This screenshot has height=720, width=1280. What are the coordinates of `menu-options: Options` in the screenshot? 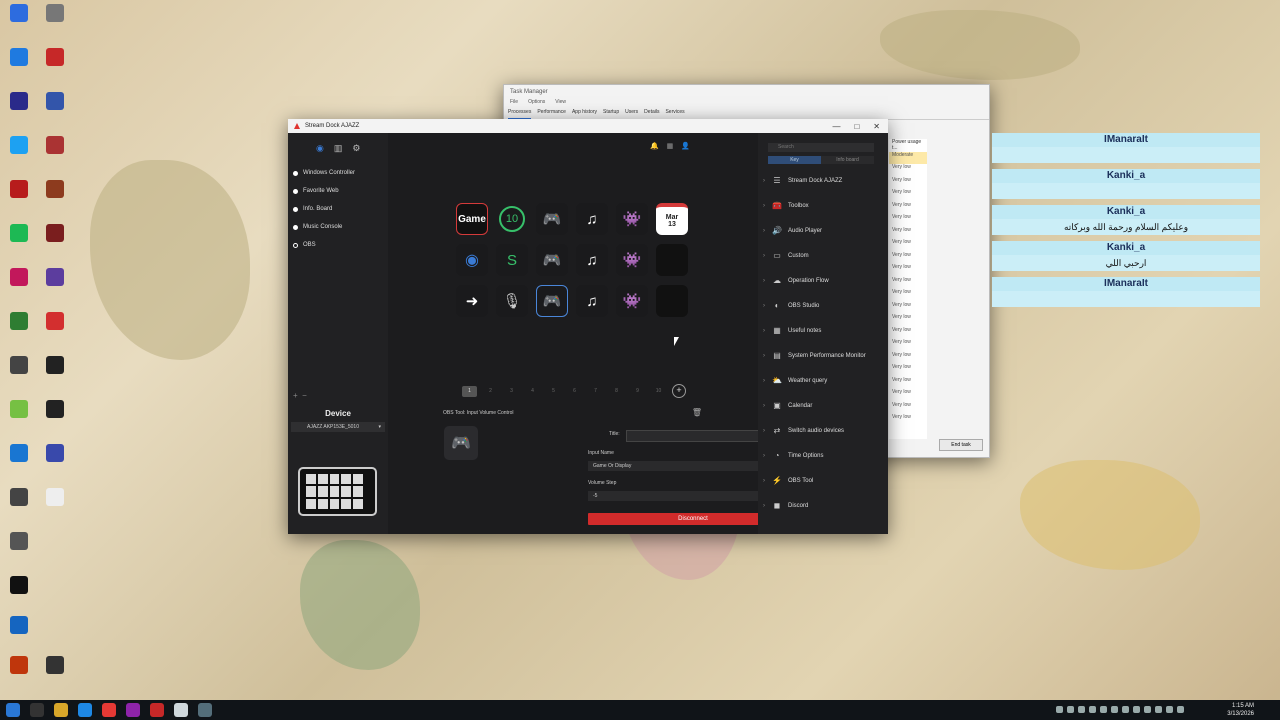 It's located at (536, 104).